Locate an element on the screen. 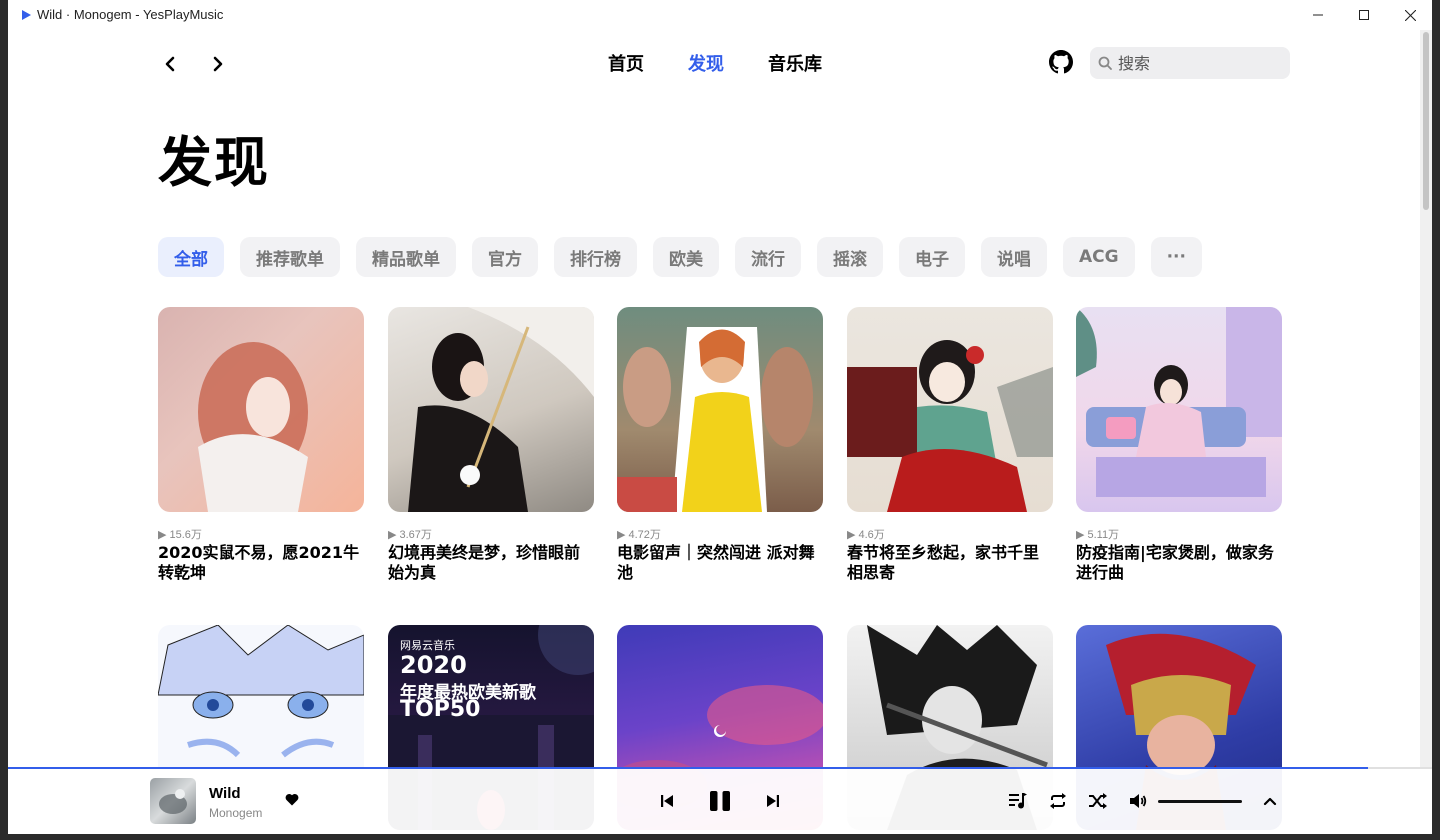 This screenshot has height=840, width=1440. playlist-card: ▶ 15.6万 2020实鼠不易，愿2021牛转乾坤 is located at coordinates (261, 445).